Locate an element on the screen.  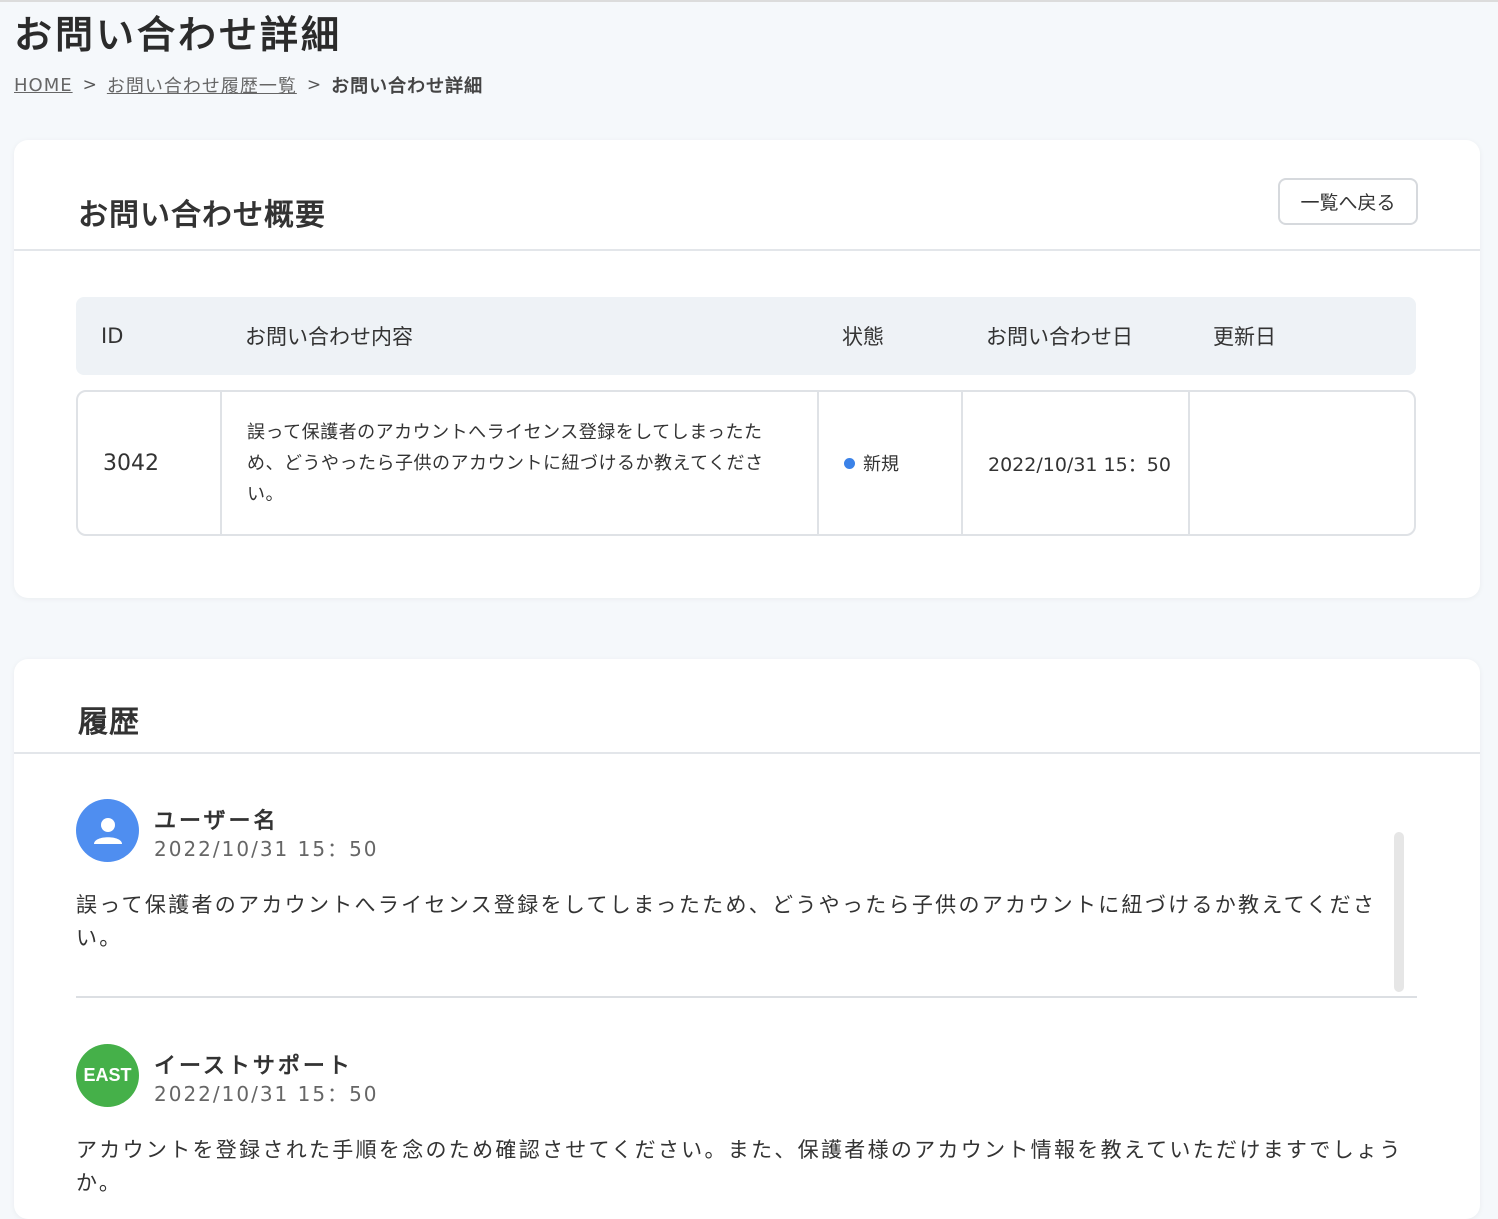
breadcrumb: HOME > お問い合わせ履歴一覧 > お問い合わせ詳細 is located at coordinates (248, 85).